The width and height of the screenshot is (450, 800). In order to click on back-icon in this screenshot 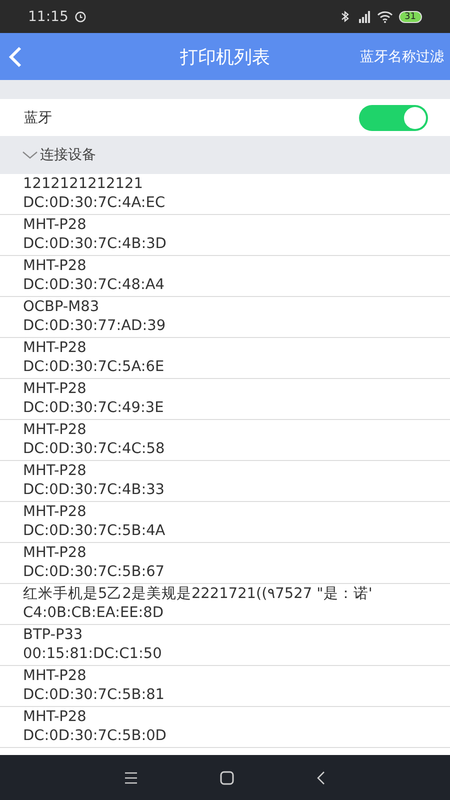, I will do `click(321, 777)`.